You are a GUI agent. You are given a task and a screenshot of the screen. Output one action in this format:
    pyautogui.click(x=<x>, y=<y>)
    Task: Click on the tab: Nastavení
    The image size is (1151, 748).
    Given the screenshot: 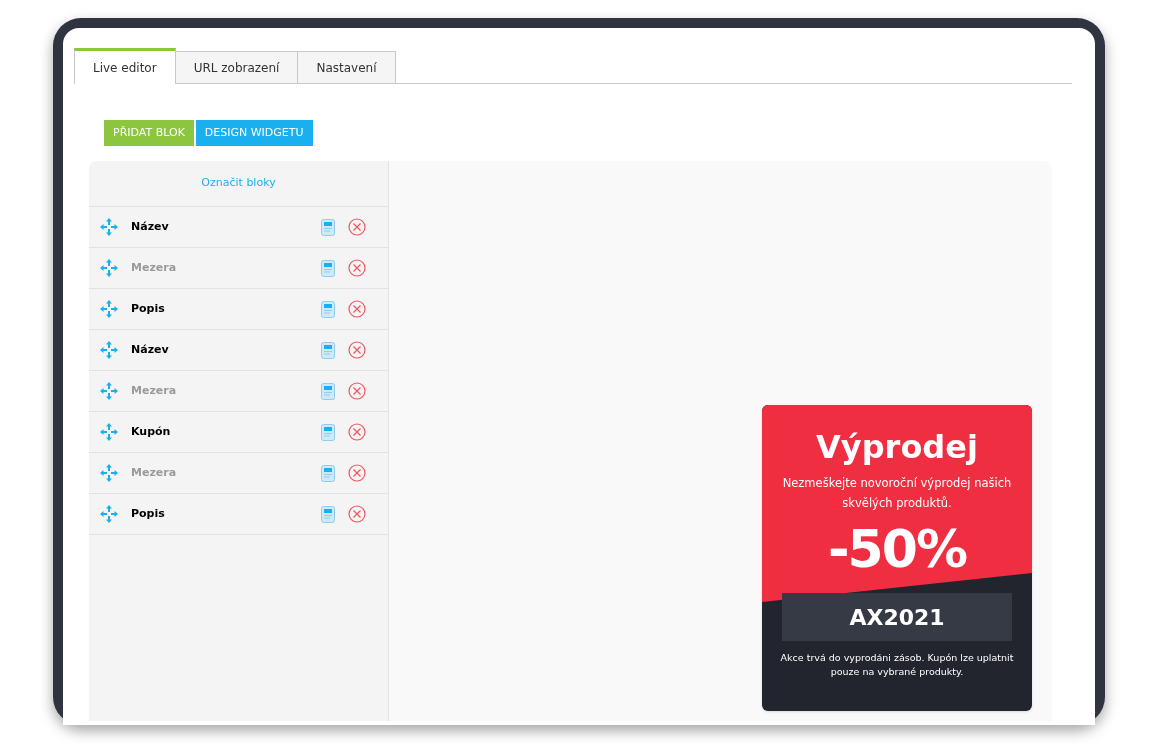 What is the action you would take?
    pyautogui.click(x=347, y=67)
    